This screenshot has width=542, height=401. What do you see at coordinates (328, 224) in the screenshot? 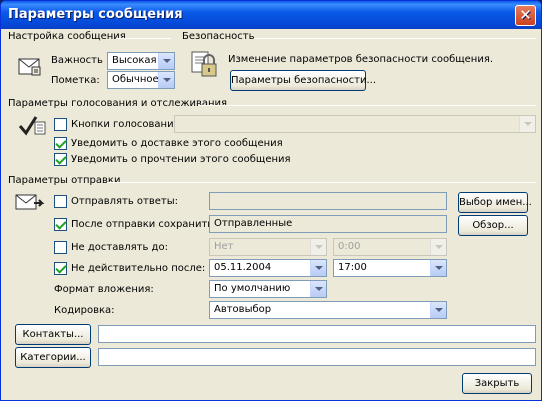
I see `save-sent-folder-field: Отправленные` at bounding box center [328, 224].